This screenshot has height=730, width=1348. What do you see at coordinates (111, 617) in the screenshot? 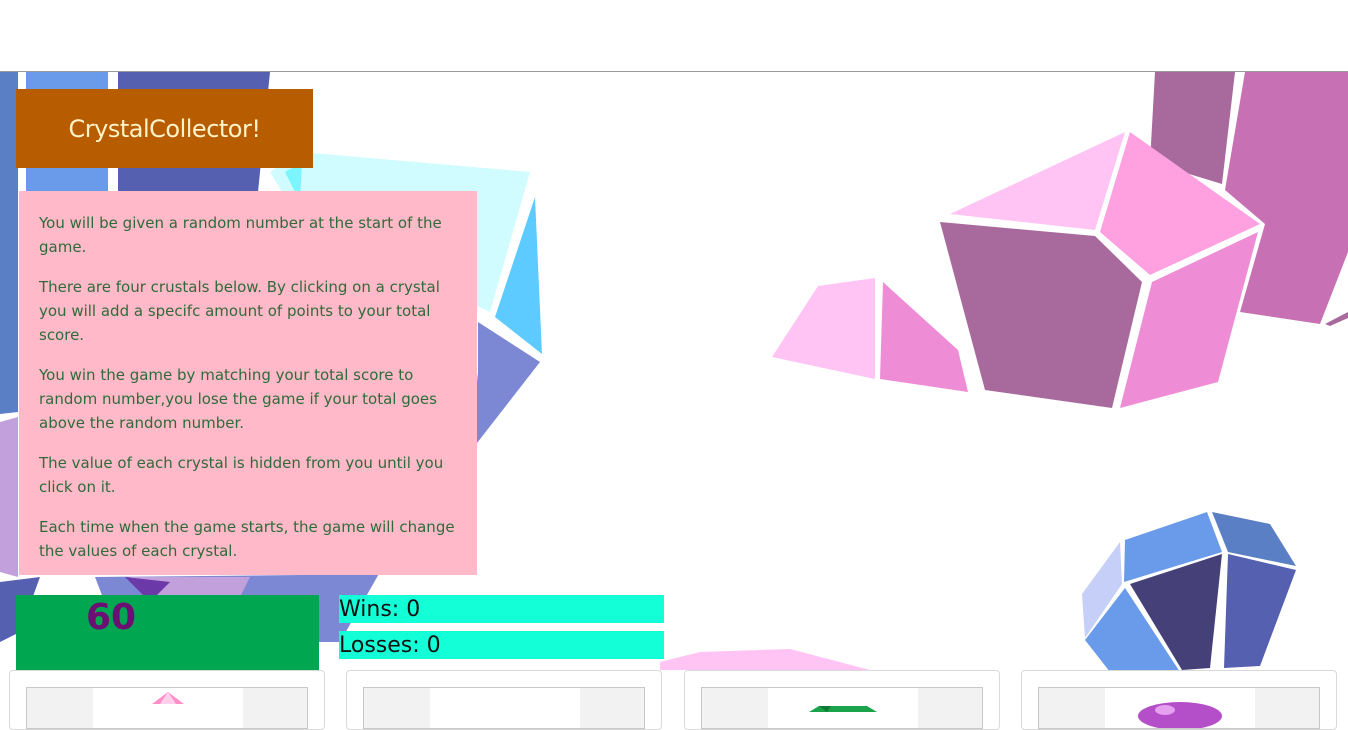
I see `random-number-value: 60` at bounding box center [111, 617].